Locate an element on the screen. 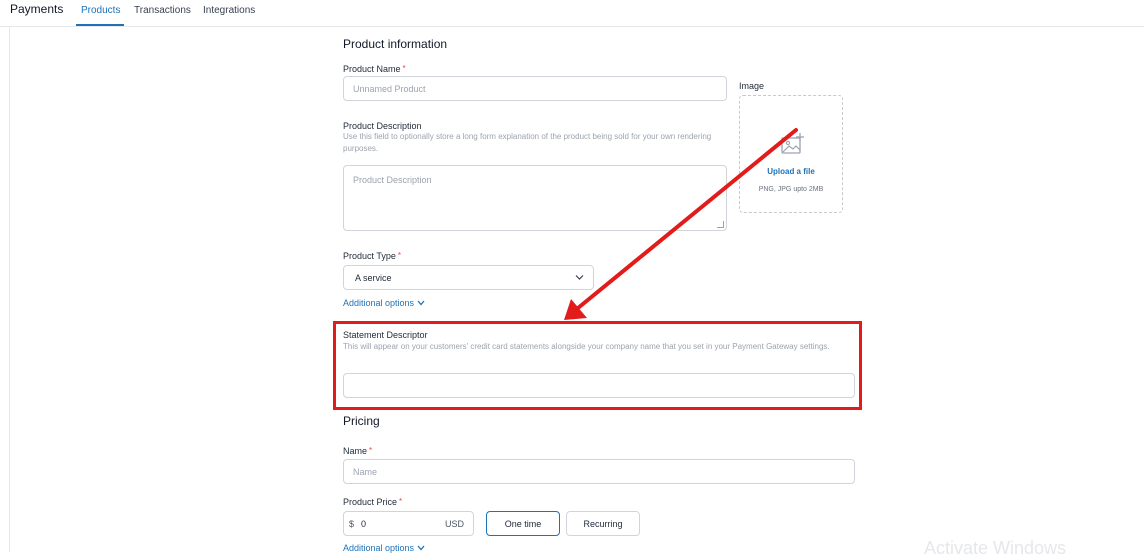  annotation-arrow is located at coordinates (681, 224).